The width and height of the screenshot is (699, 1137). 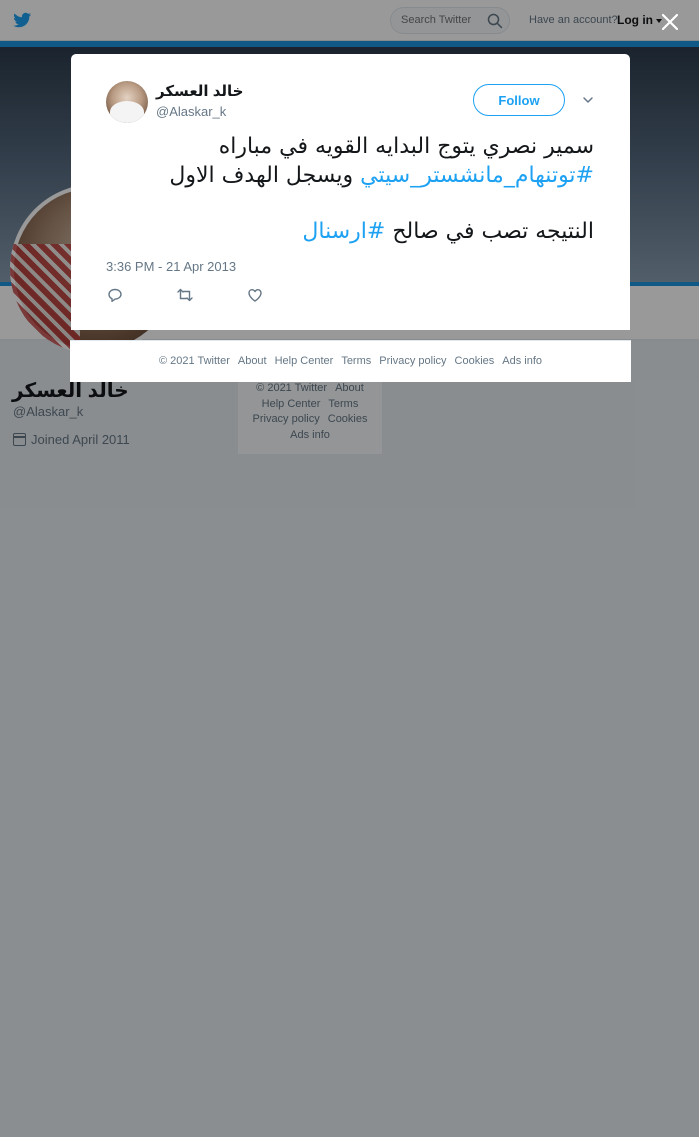 What do you see at coordinates (588, 100) in the screenshot?
I see `chevron-down-icon` at bounding box center [588, 100].